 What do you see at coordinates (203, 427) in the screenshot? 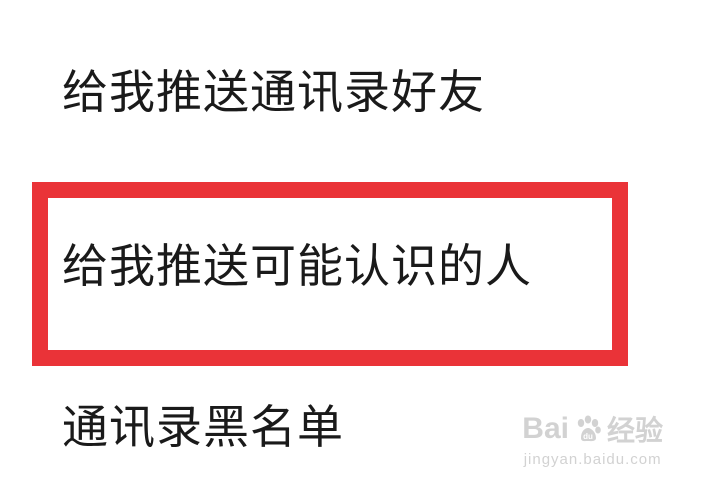
I see `setting-contacts-blacklist: 通讯录黑名单` at bounding box center [203, 427].